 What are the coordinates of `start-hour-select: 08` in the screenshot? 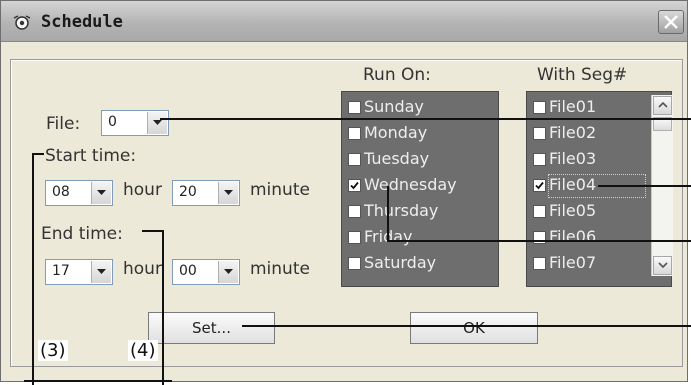 It's located at (79, 193).